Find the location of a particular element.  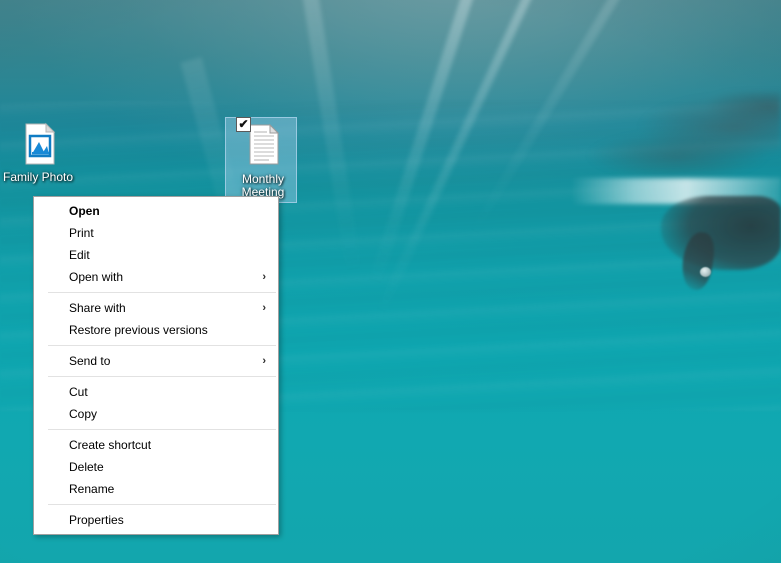

menu-item-create-shortcut: Create shortcut is located at coordinates (156, 445).